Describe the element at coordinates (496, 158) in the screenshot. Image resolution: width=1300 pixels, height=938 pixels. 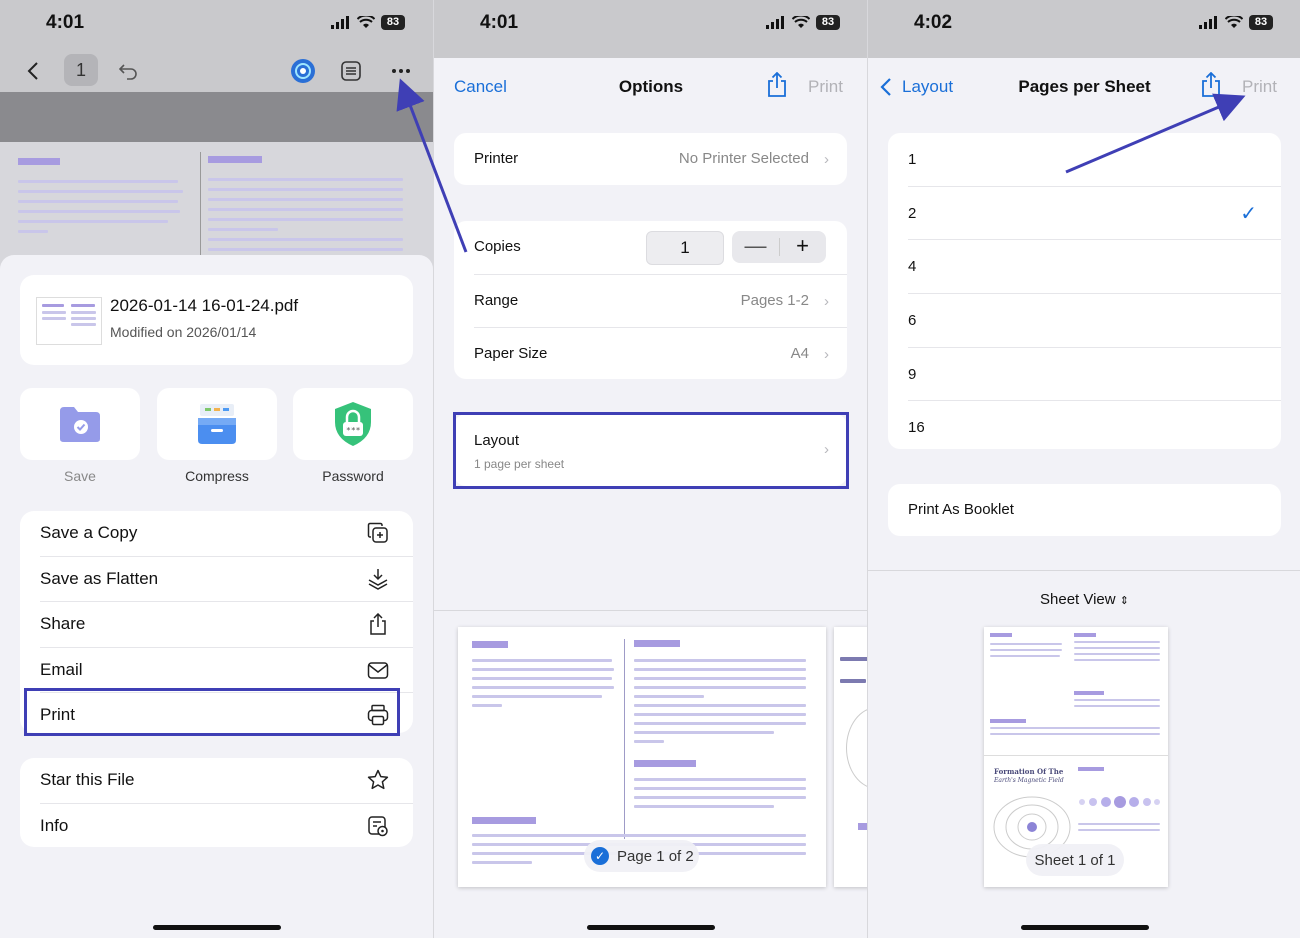
I see `printer-label: Printer` at that location.